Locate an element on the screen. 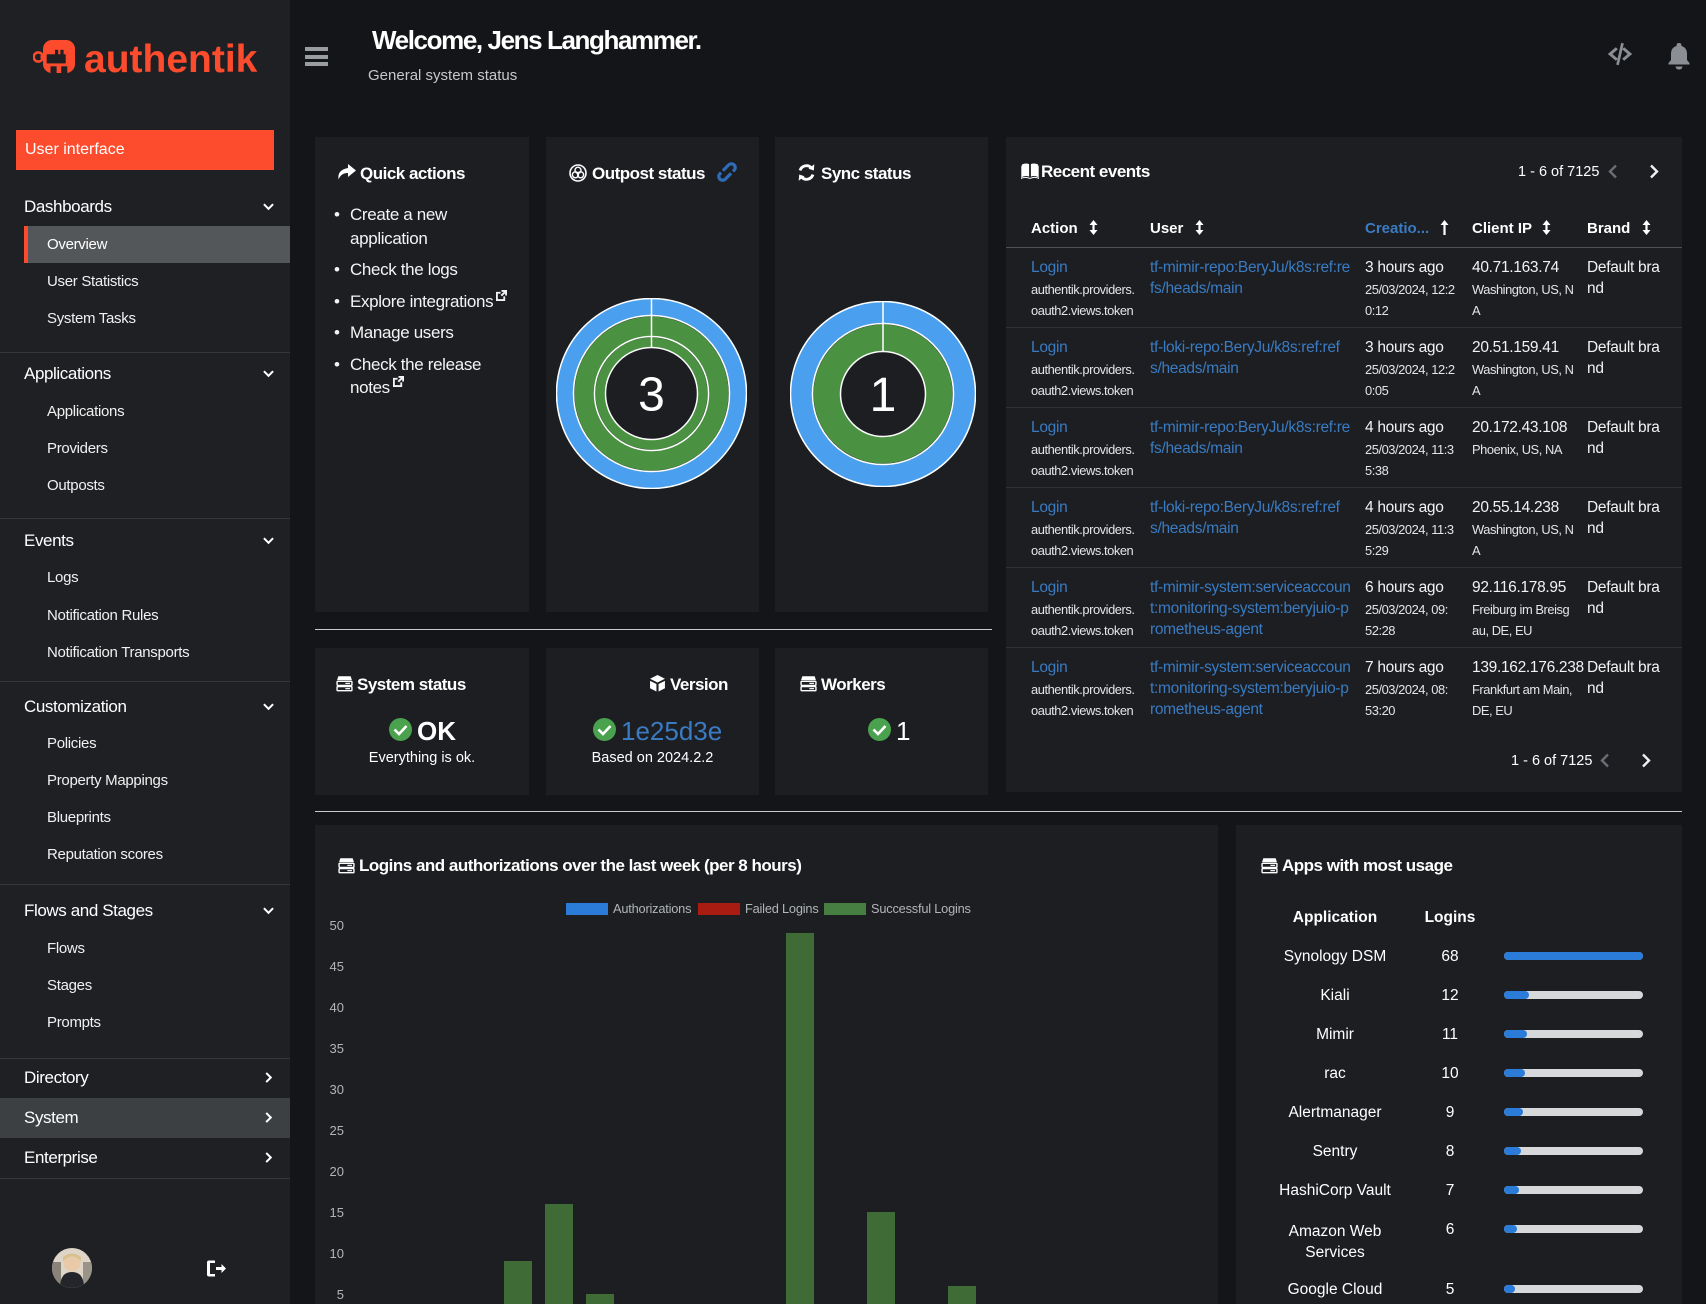 This screenshot has width=1706, height=1304. svg-text: 1 is located at coordinates (883, 395).